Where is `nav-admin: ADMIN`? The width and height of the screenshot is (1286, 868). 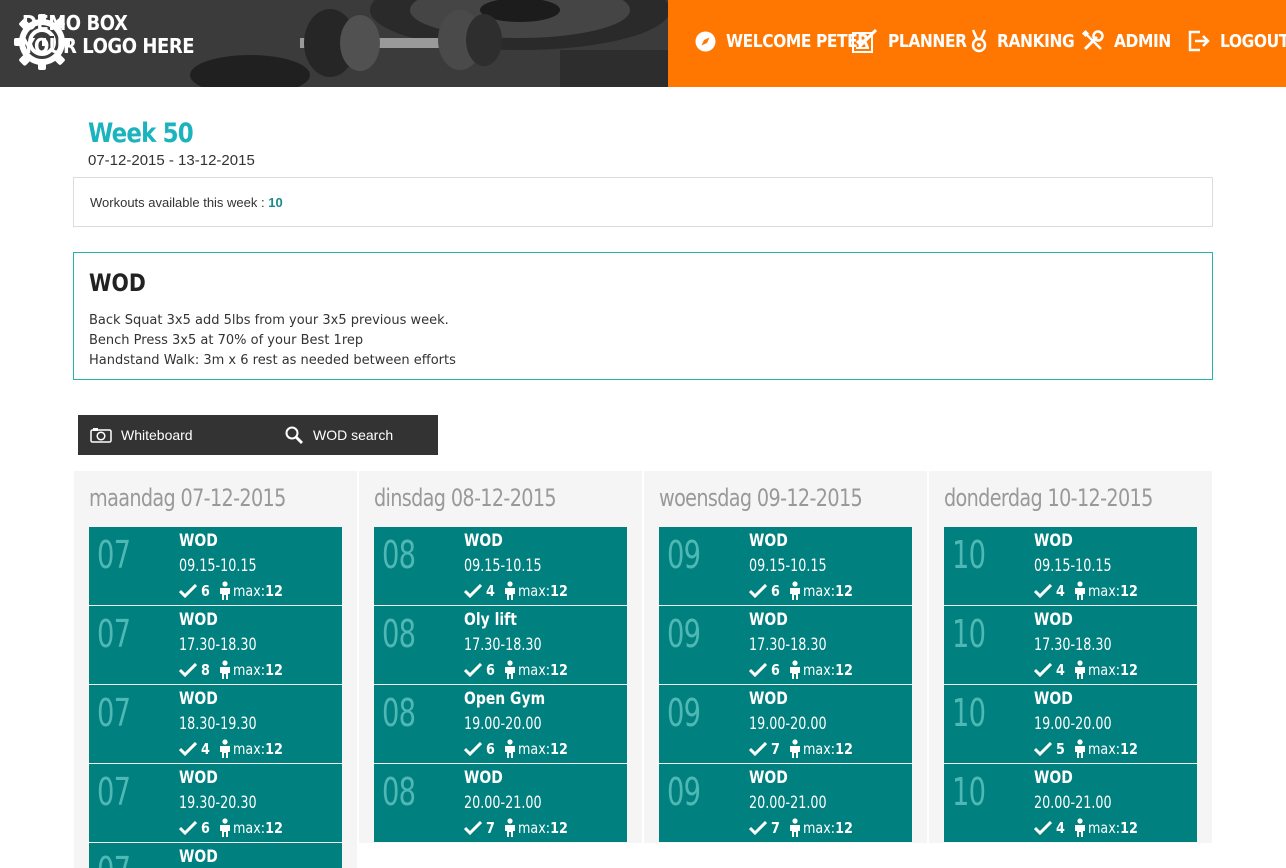 nav-admin: ADMIN is located at coordinates (1131, 41).